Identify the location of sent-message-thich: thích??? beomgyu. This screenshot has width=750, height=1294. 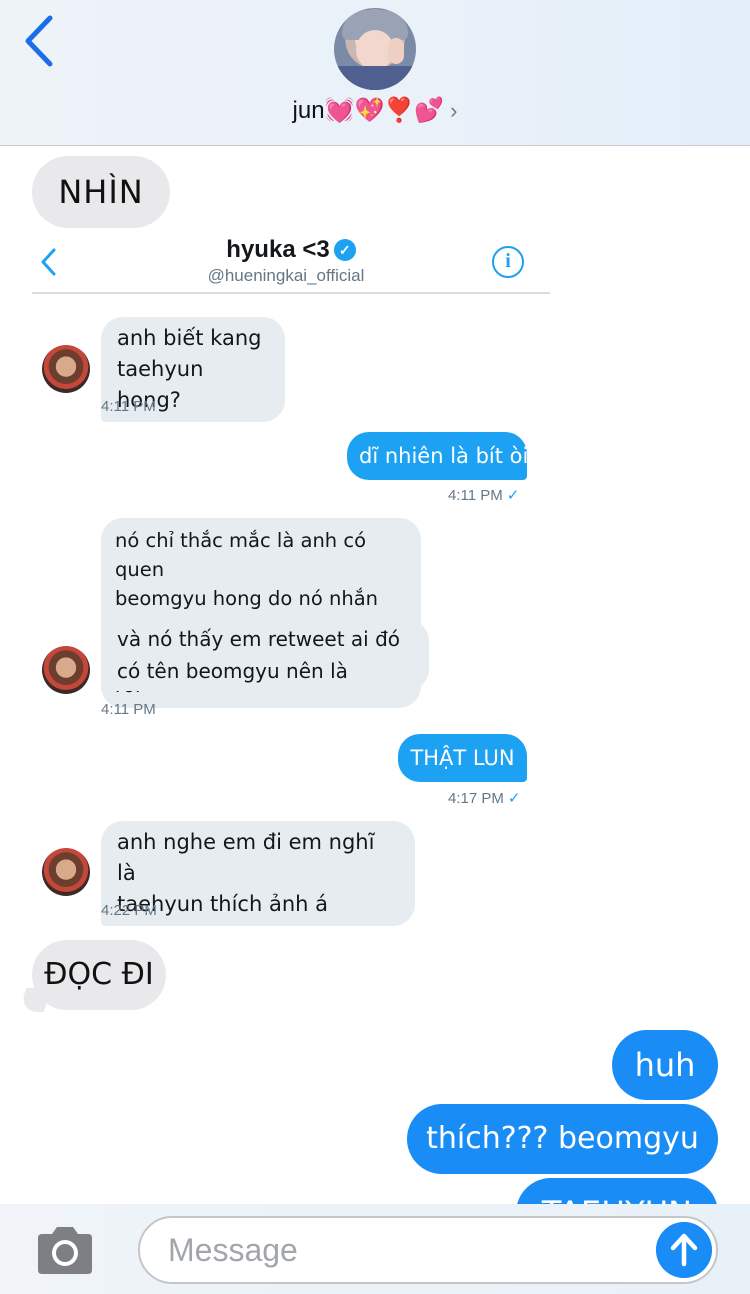
(562, 1139).